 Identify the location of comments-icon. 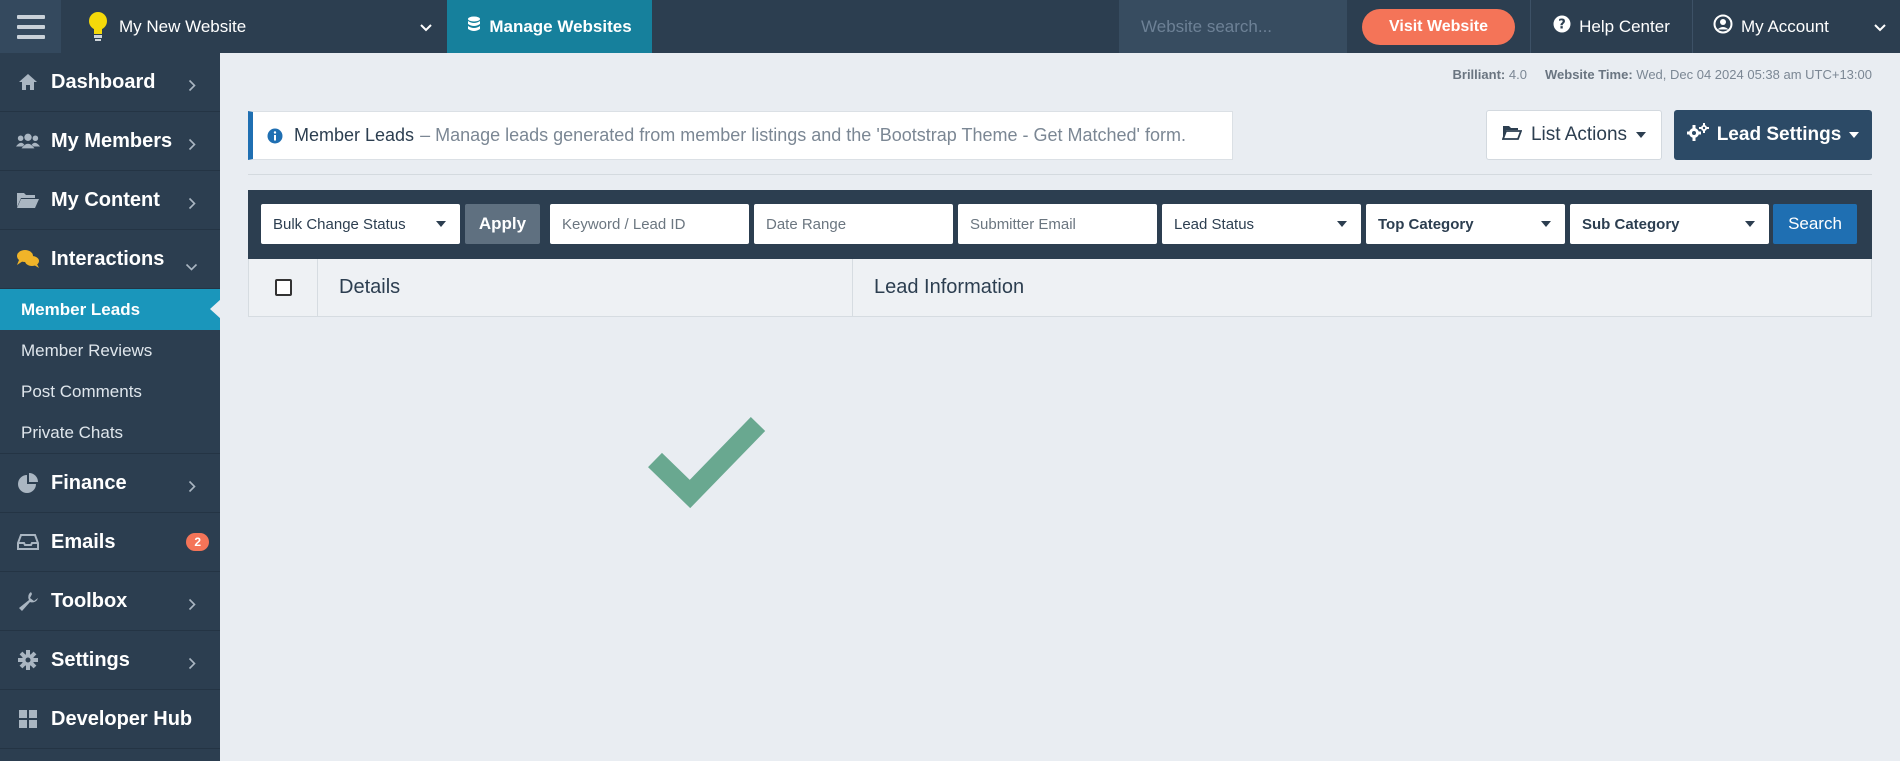
(28, 259).